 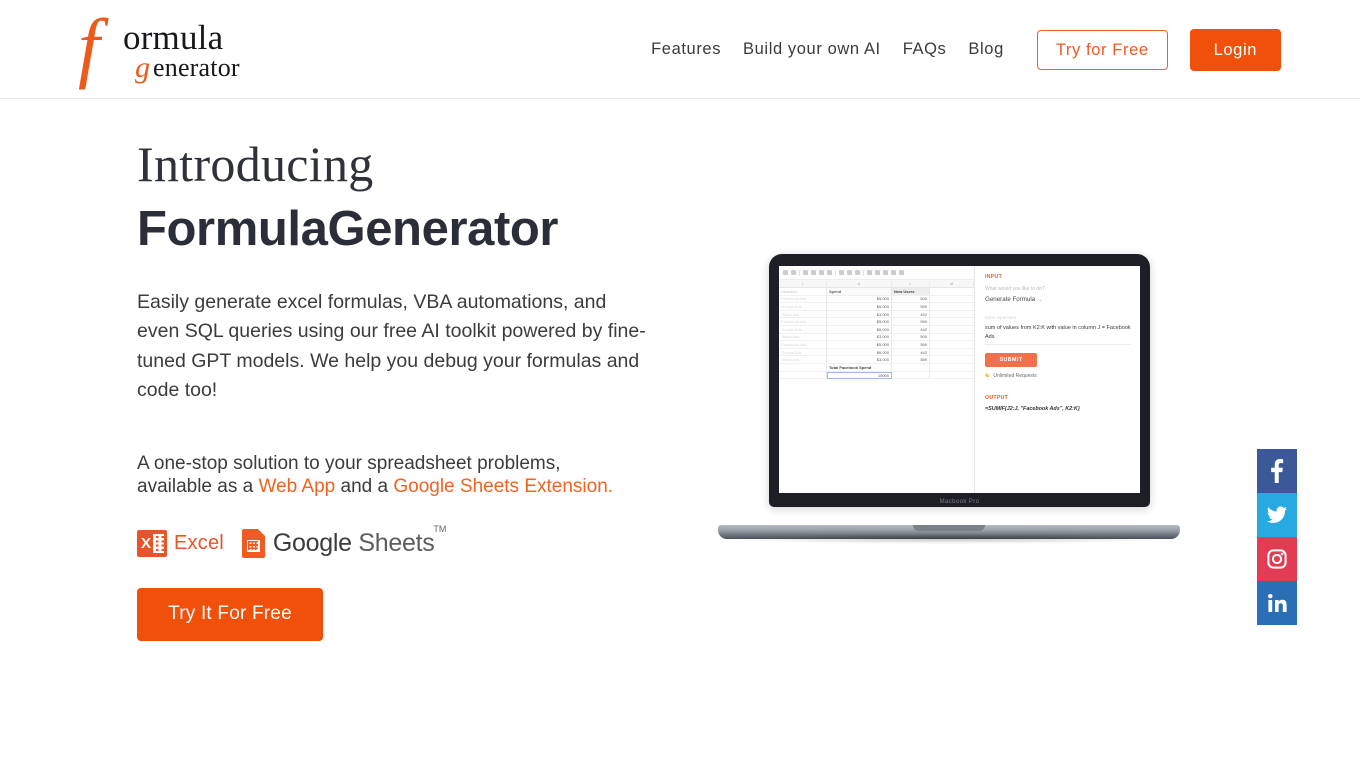 I want to click on spreadsheet-row: Tiktok Ads $3,000 500, so click(x=876, y=337).